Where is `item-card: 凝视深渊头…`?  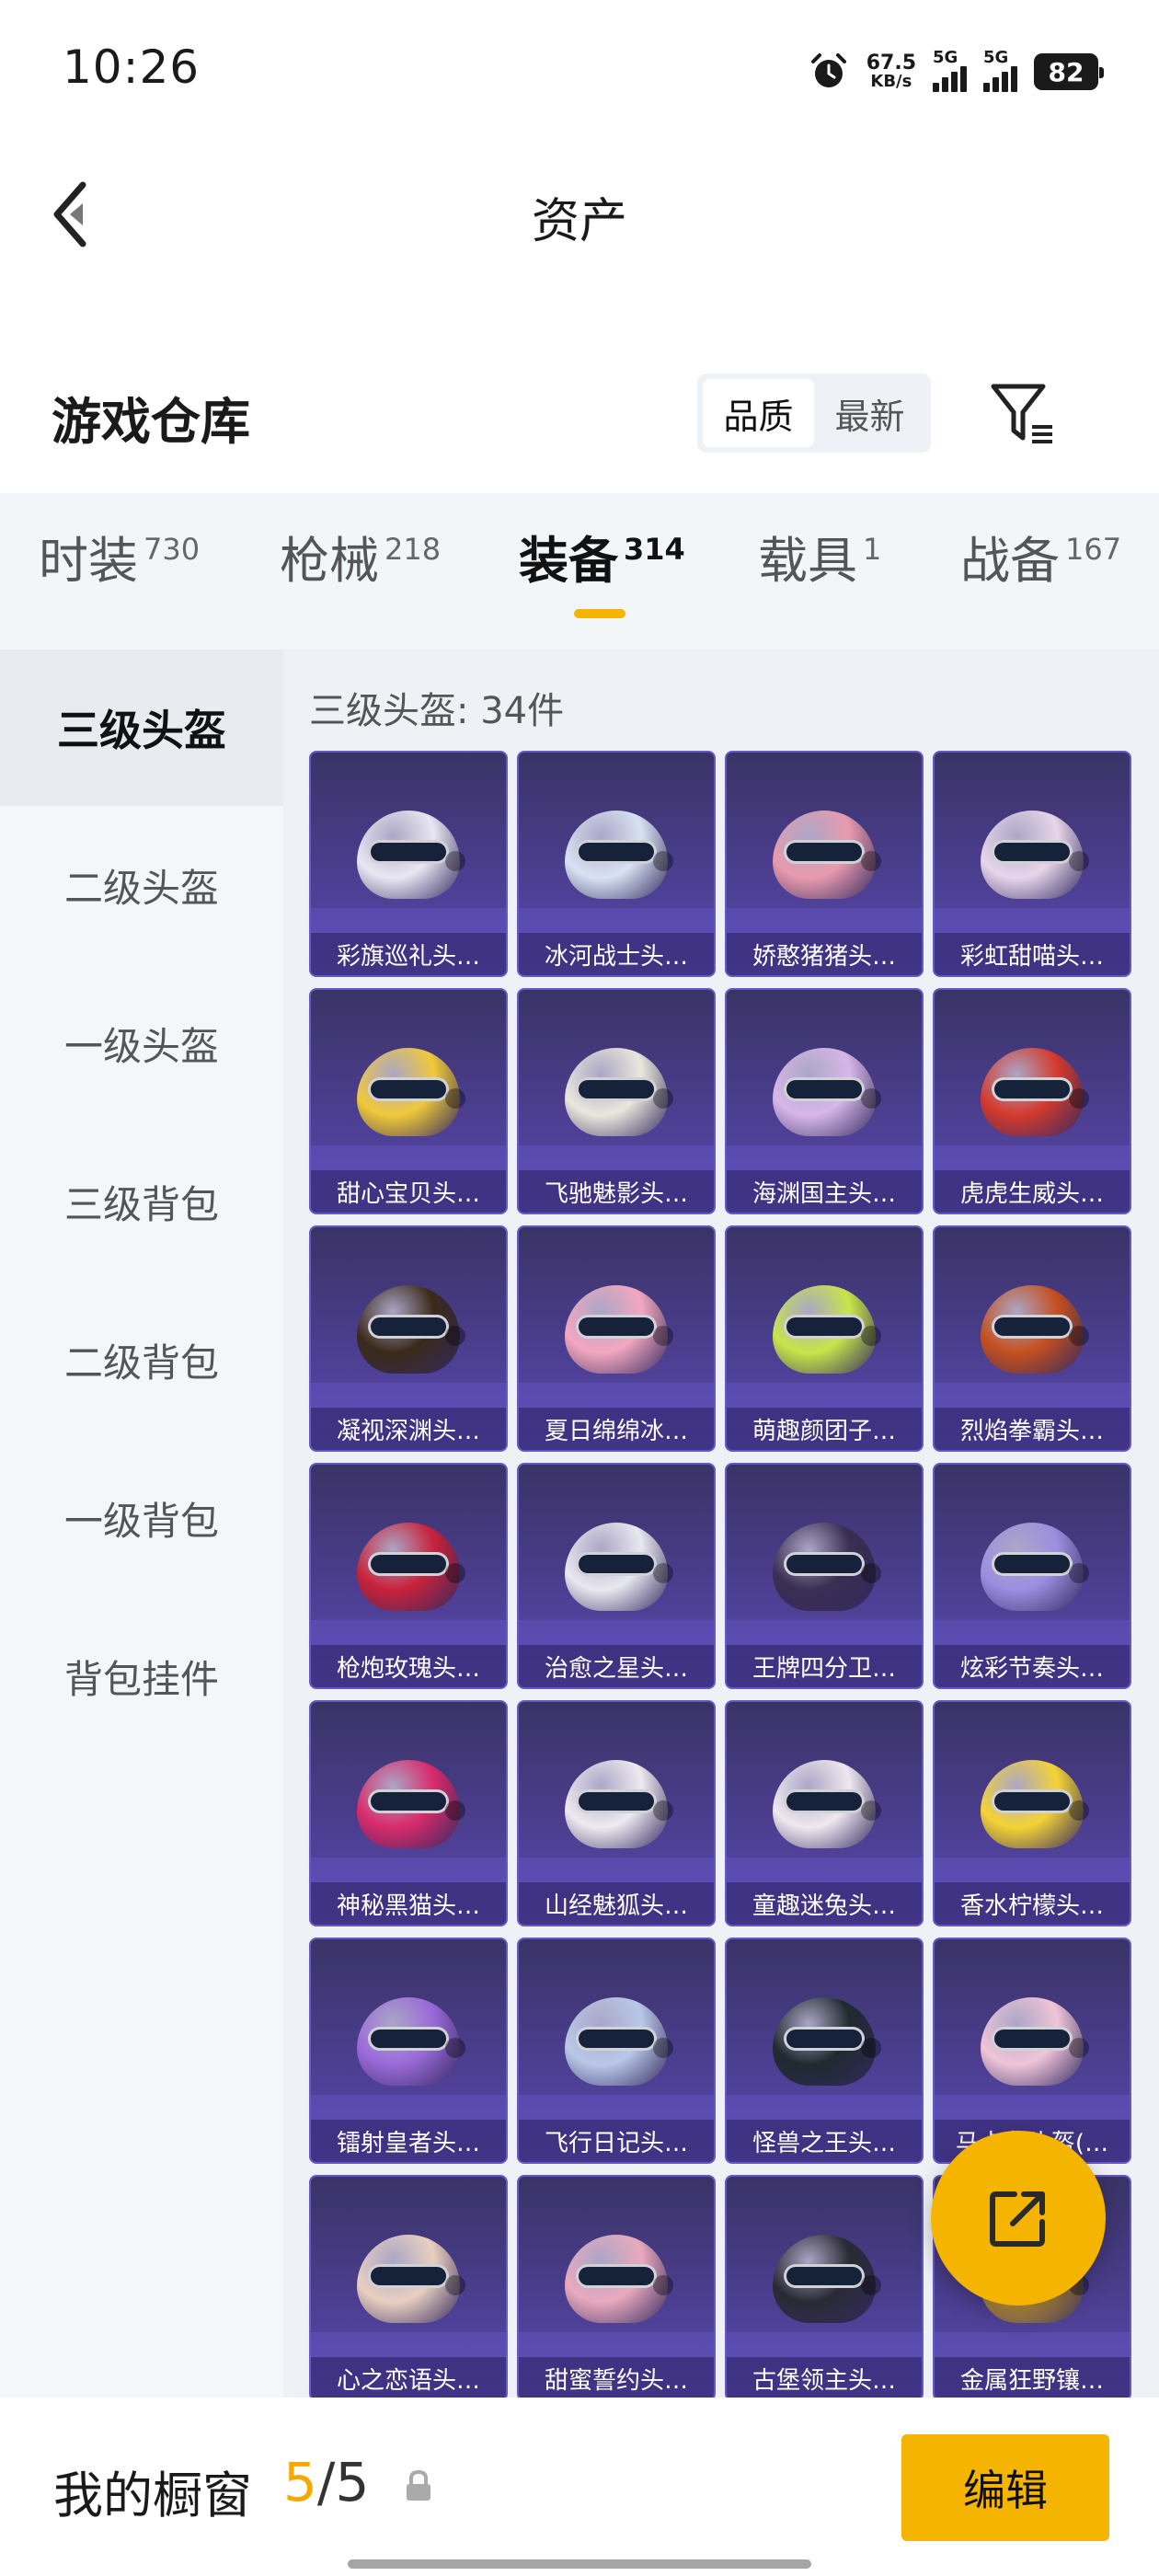 item-card: 凝视深渊头… is located at coordinates (408, 1338).